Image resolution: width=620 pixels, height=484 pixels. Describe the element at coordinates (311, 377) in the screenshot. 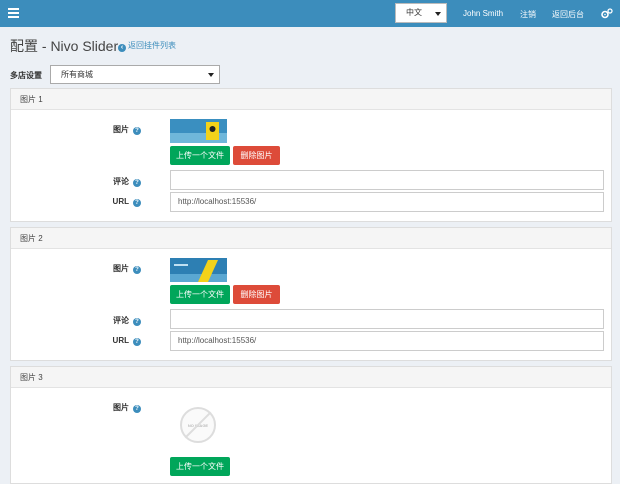

I see `panel-title: 图片 3` at that location.